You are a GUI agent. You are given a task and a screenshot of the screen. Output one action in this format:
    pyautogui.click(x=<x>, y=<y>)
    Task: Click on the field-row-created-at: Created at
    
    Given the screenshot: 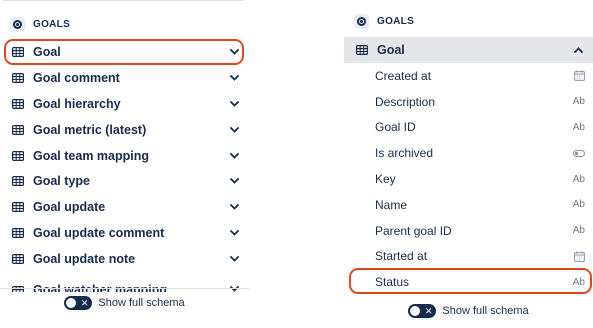 What is the action you would take?
    pyautogui.click(x=468, y=76)
    